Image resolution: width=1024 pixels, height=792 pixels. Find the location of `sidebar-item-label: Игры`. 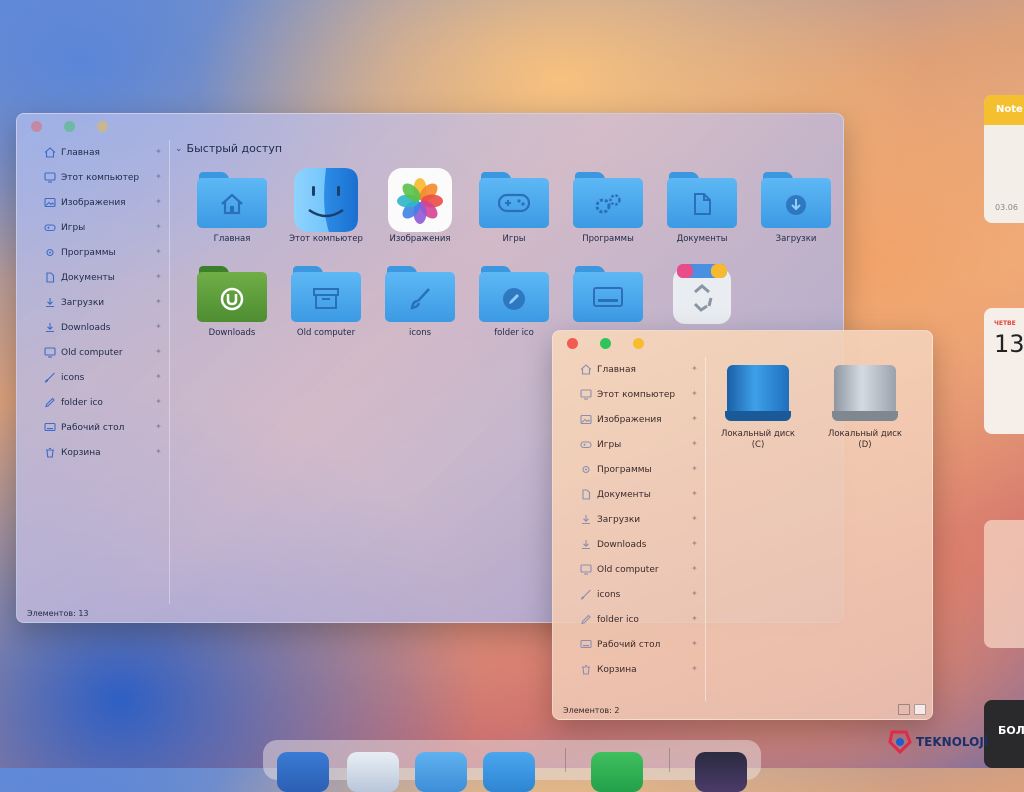

sidebar-item-label: Игры is located at coordinates (609, 444).